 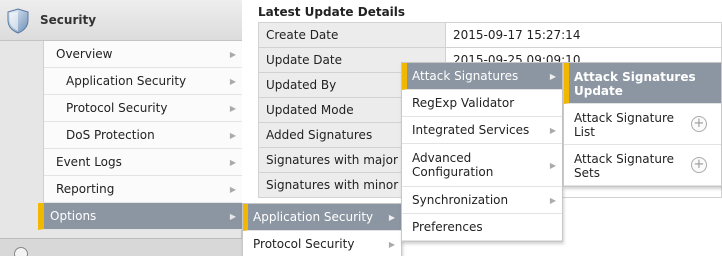 I want to click on details-title: Latest Update Details, so click(x=332, y=12).